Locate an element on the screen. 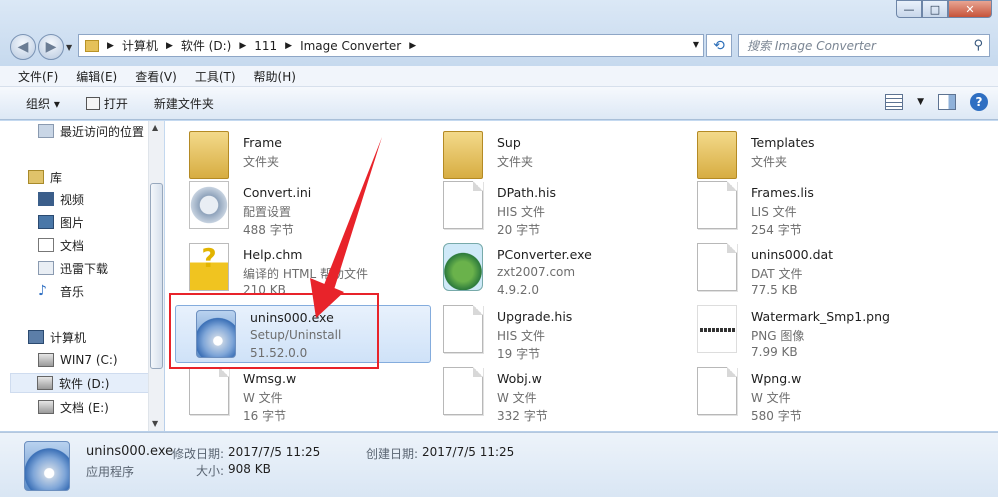  file-name: Convert.ini is located at coordinates (277, 192).